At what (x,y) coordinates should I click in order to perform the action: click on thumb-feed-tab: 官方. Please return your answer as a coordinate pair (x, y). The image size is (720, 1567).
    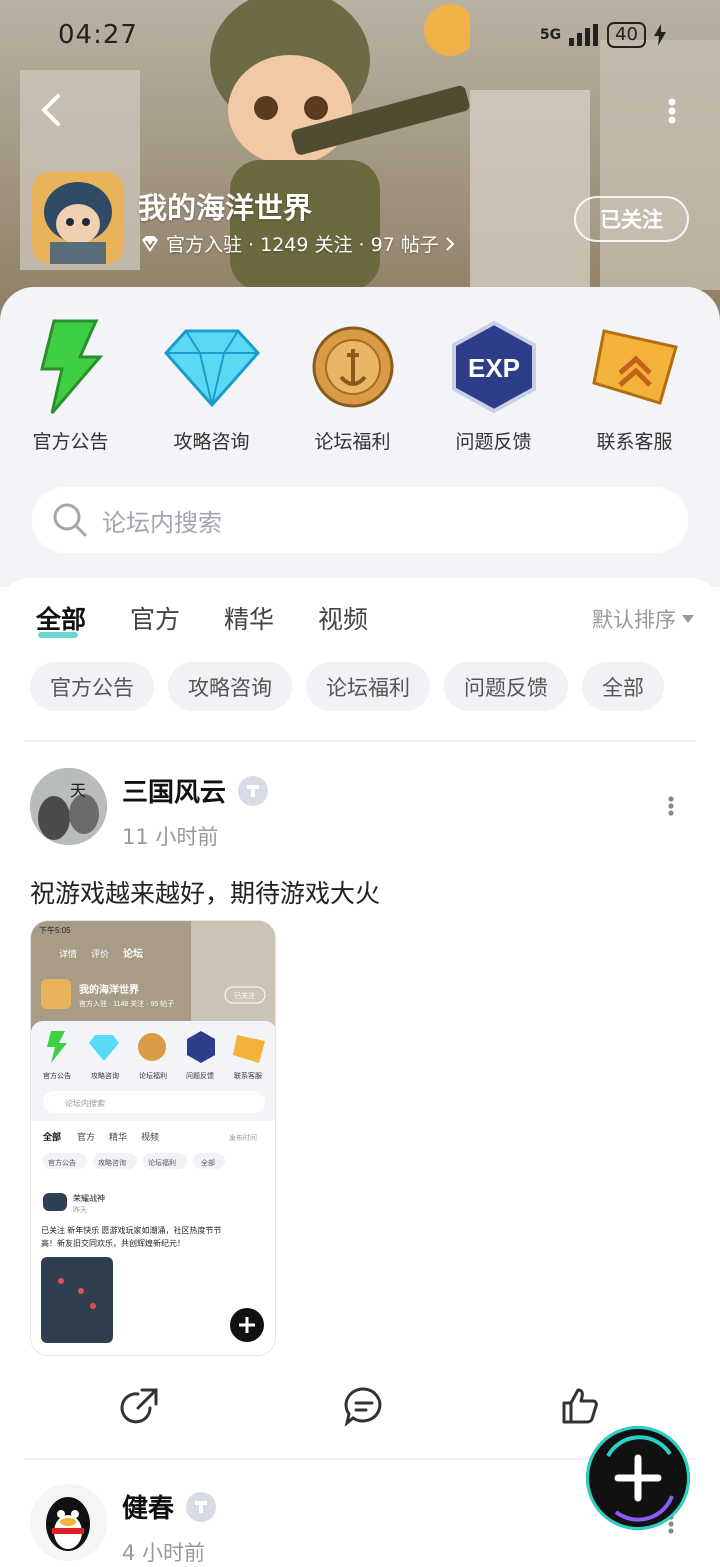
    Looking at the image, I should click on (86, 1136).